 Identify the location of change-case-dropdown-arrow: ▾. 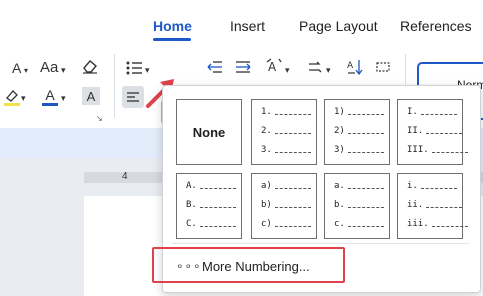
(63, 70).